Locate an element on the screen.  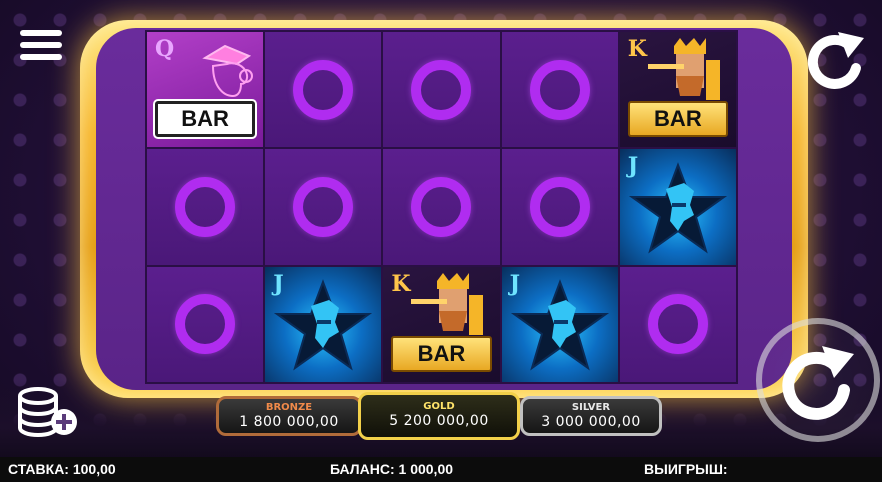
symbol-queen-bar: Q BAR is located at coordinates (205, 90).